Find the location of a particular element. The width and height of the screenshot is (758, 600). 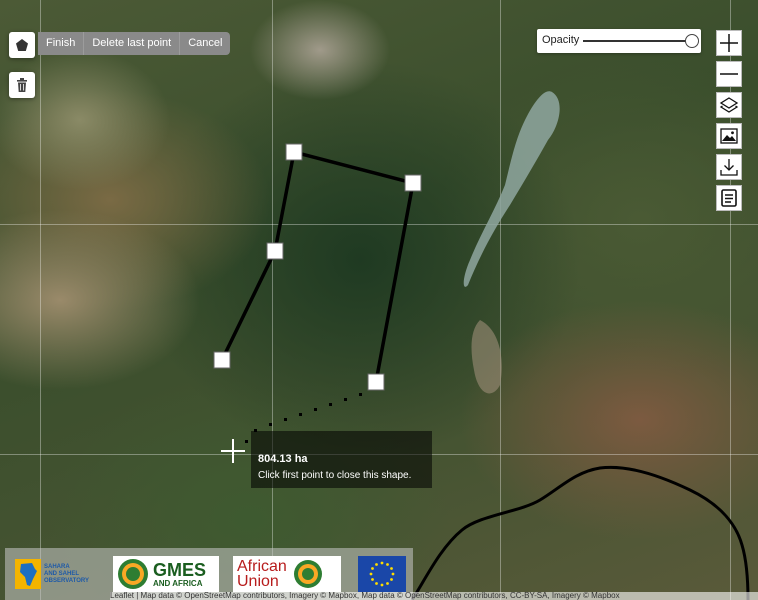

cancel-button: Cancel is located at coordinates (205, 43).